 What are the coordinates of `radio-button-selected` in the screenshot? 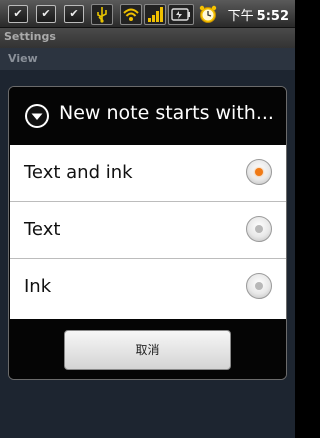 It's located at (259, 172).